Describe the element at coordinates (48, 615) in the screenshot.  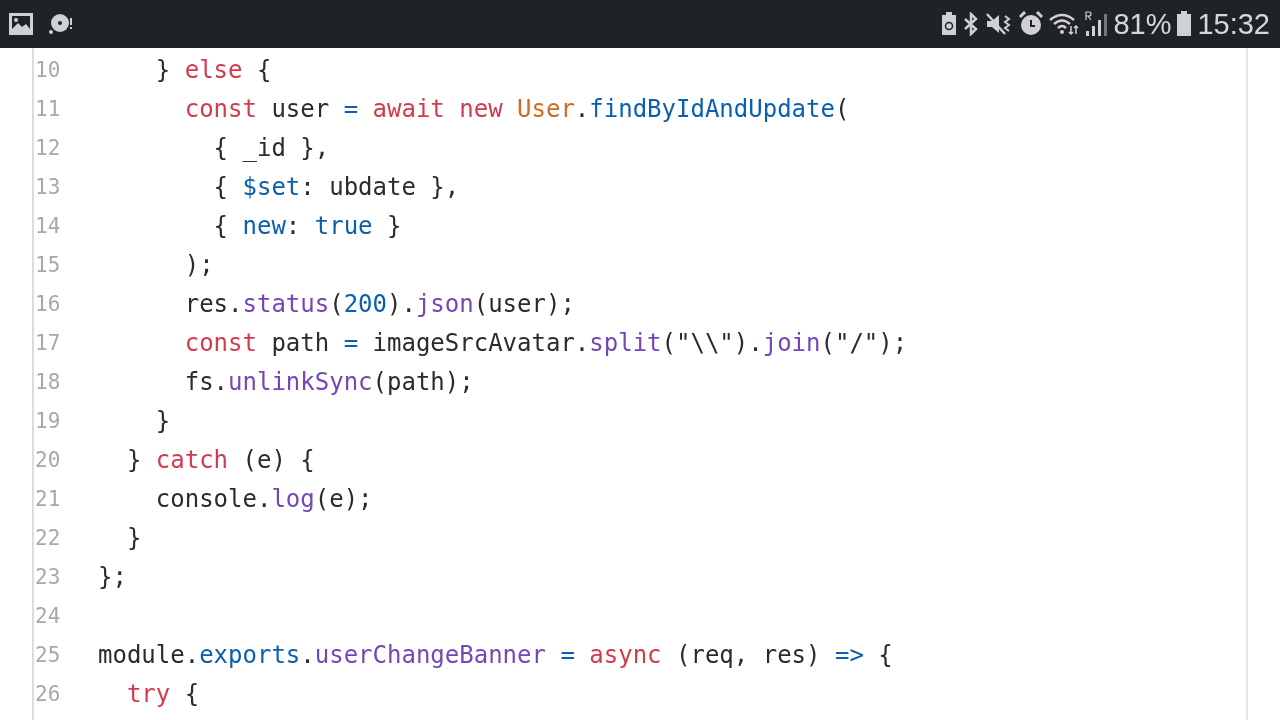
I see `line-number: 24` at that location.